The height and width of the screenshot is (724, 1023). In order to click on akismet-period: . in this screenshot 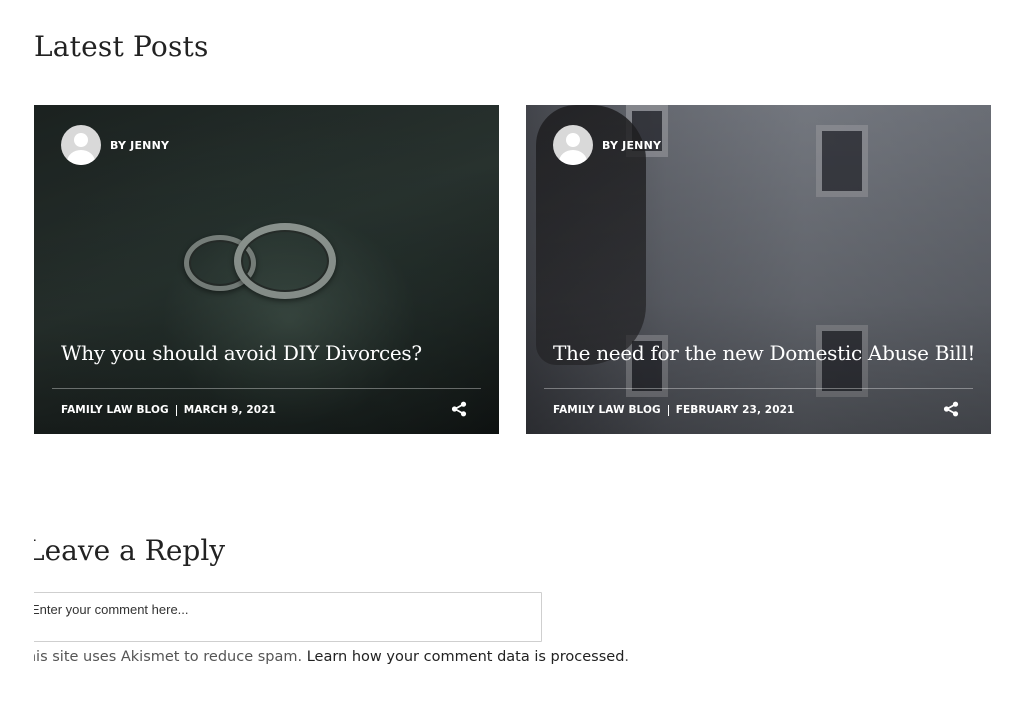, I will do `click(627, 657)`.